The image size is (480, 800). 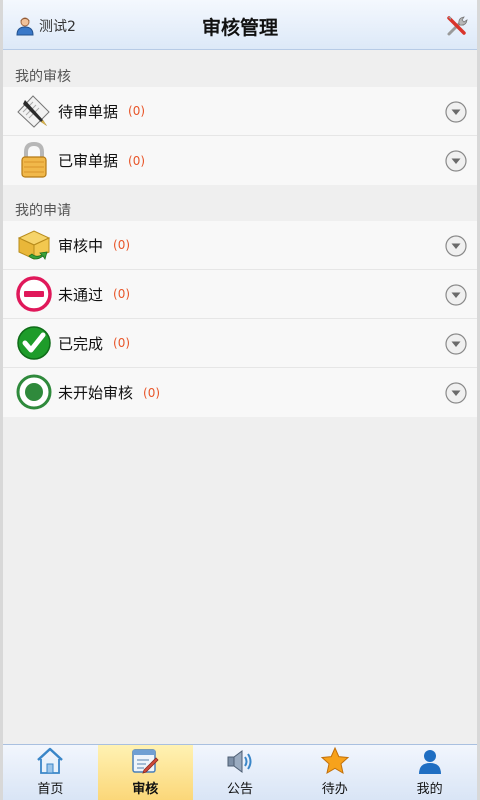 What do you see at coordinates (43, 77) in the screenshot?
I see `section-my-review-label: 我的审核` at bounding box center [43, 77].